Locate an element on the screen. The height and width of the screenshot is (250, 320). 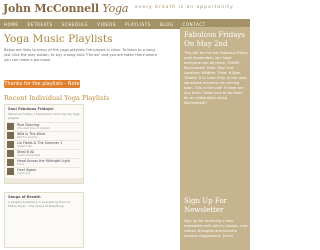
track-text: Over Again Lightning is located at coordinates (26, 171).